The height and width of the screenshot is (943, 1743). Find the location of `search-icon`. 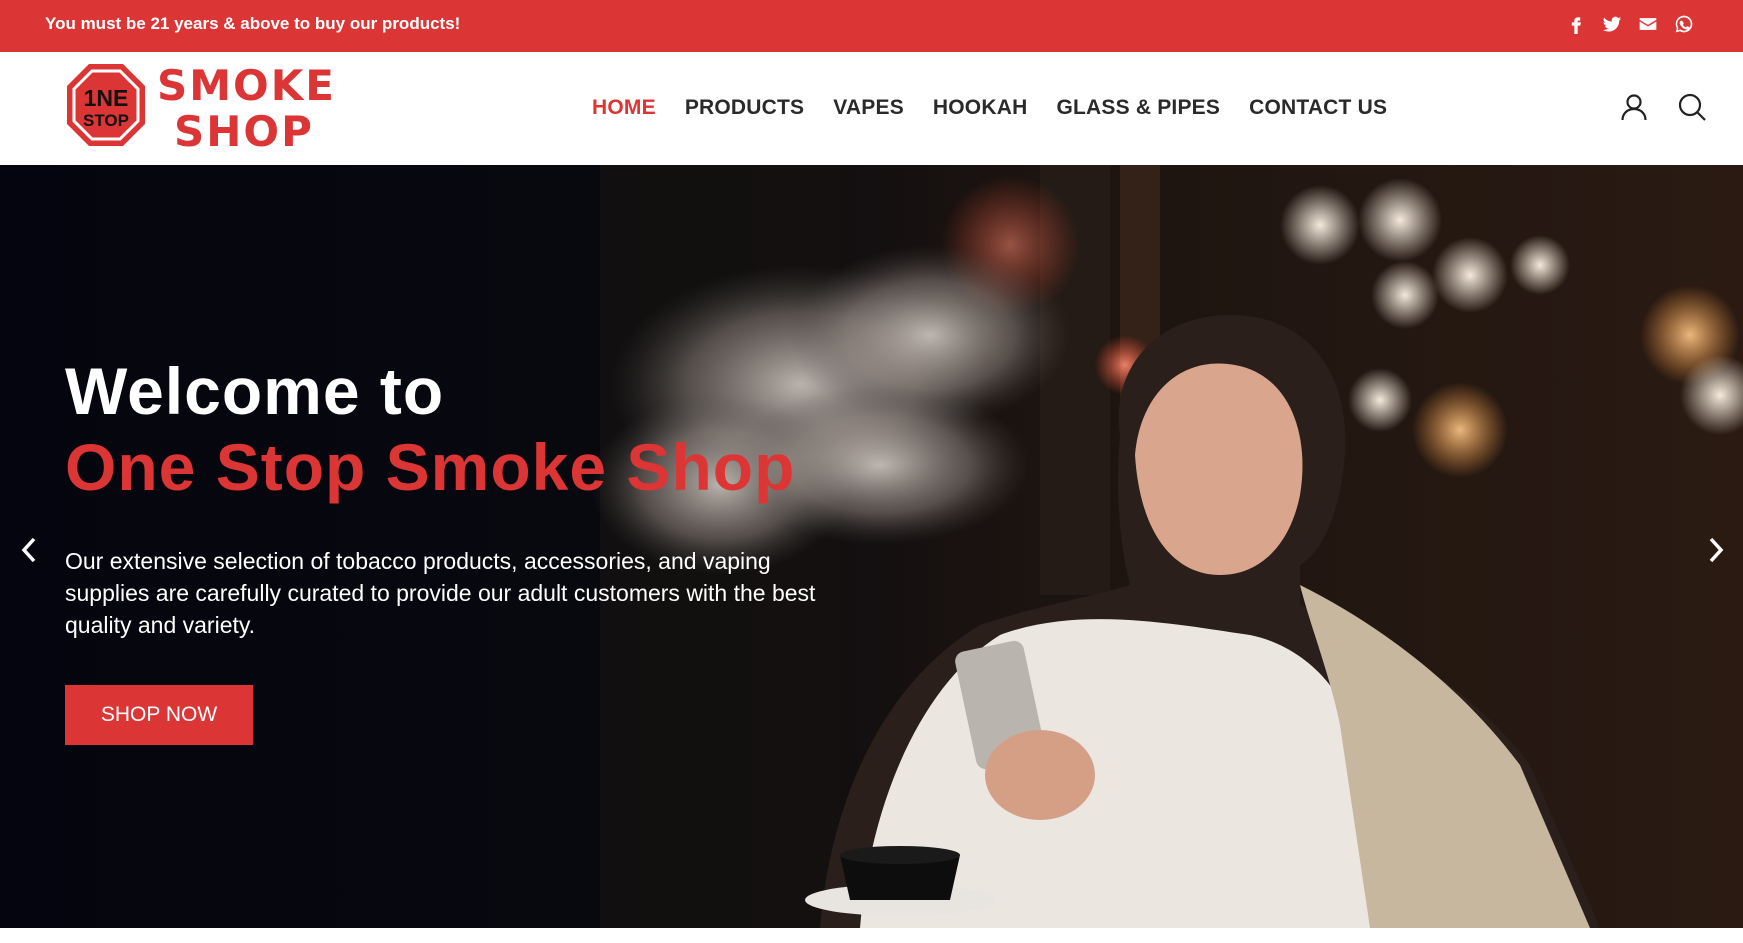

search-icon is located at coordinates (1692, 107).